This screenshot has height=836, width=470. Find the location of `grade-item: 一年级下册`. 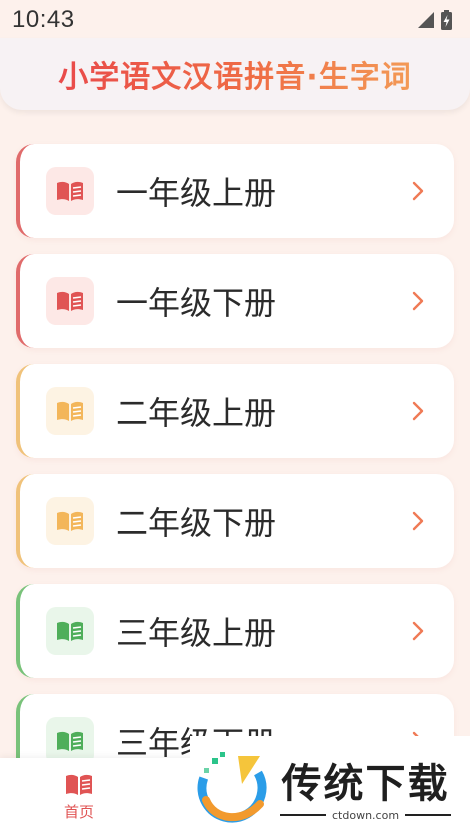

grade-item: 一年级下册 is located at coordinates (235, 301).